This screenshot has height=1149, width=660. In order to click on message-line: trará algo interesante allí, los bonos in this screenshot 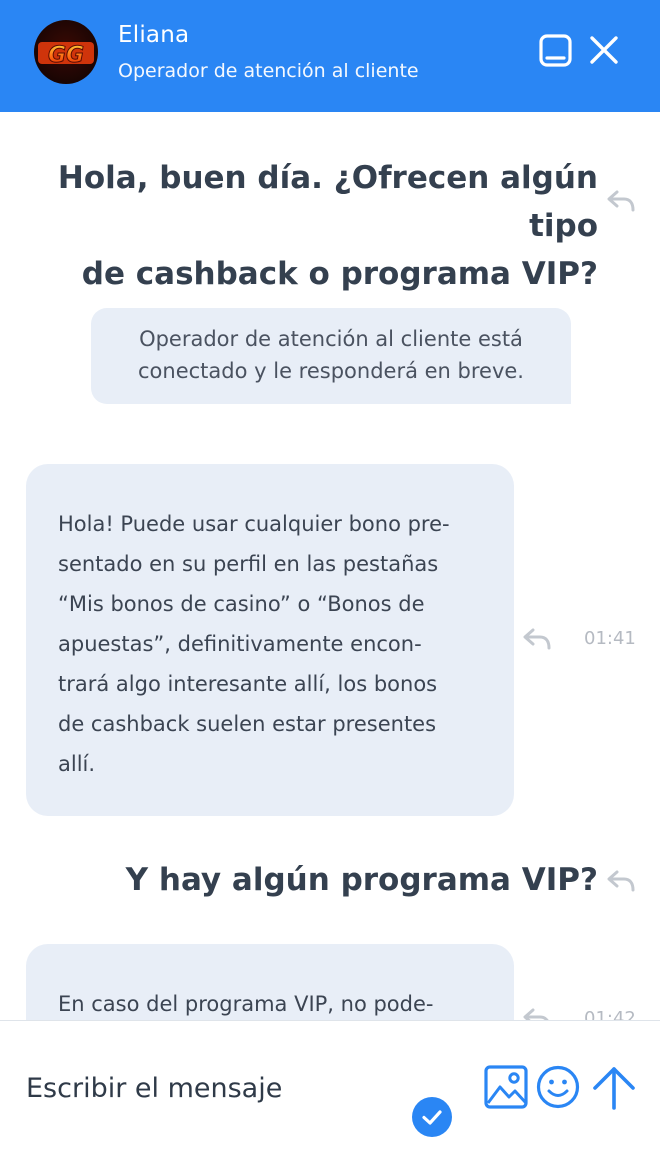, I will do `click(248, 684)`.